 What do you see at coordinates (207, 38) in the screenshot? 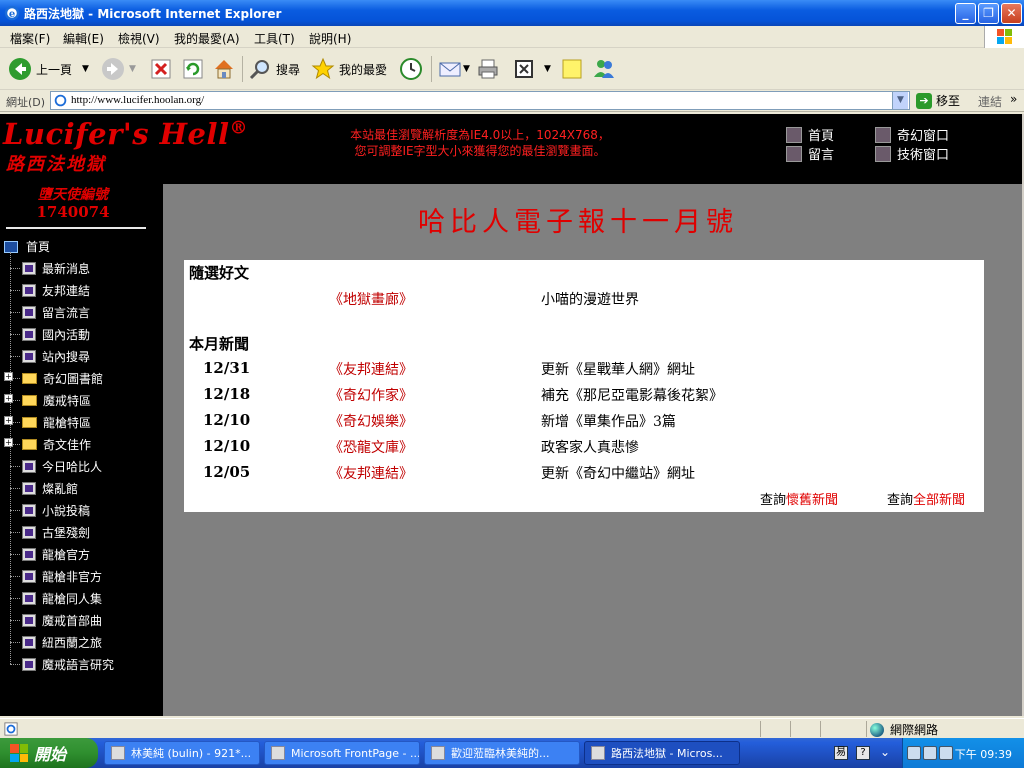
I see `menu-favorites: 我的最愛(A)` at bounding box center [207, 38].